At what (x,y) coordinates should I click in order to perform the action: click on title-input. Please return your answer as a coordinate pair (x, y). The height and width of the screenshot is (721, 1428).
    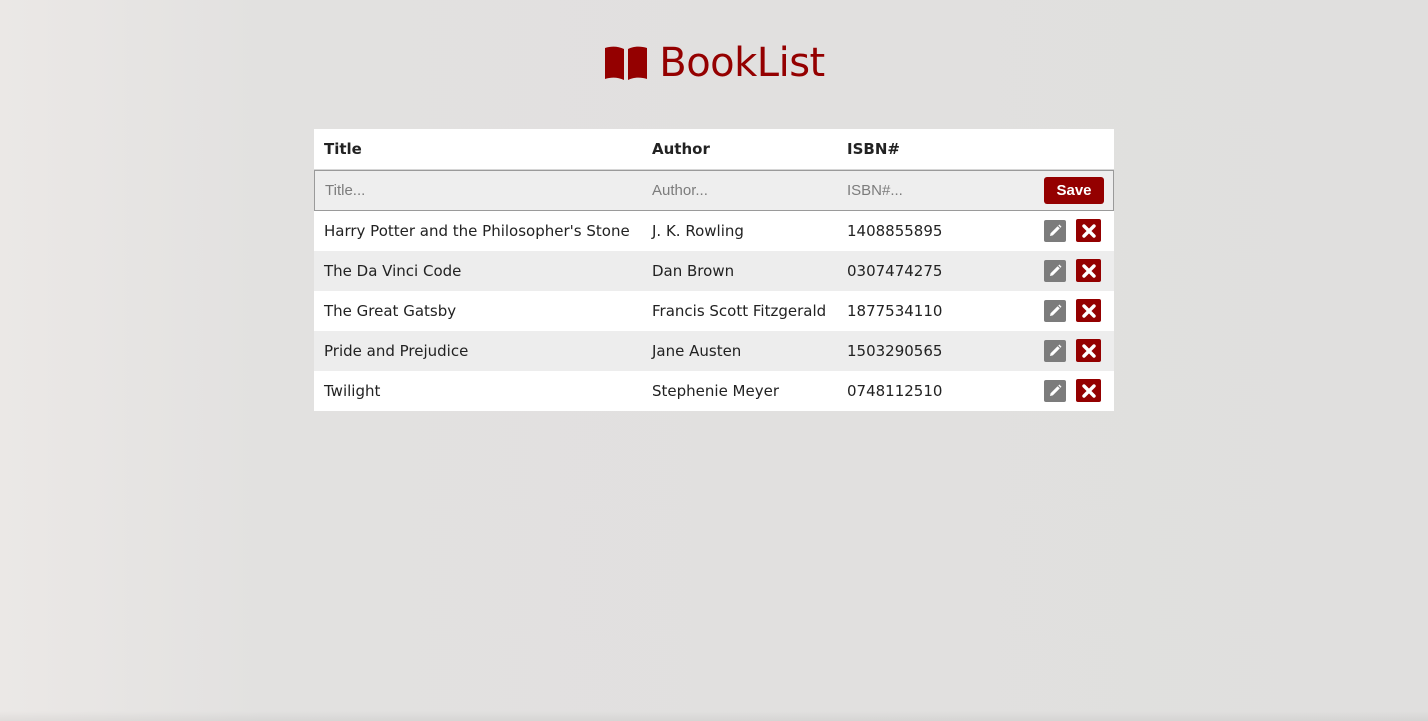
    Looking at the image, I should click on (475, 190).